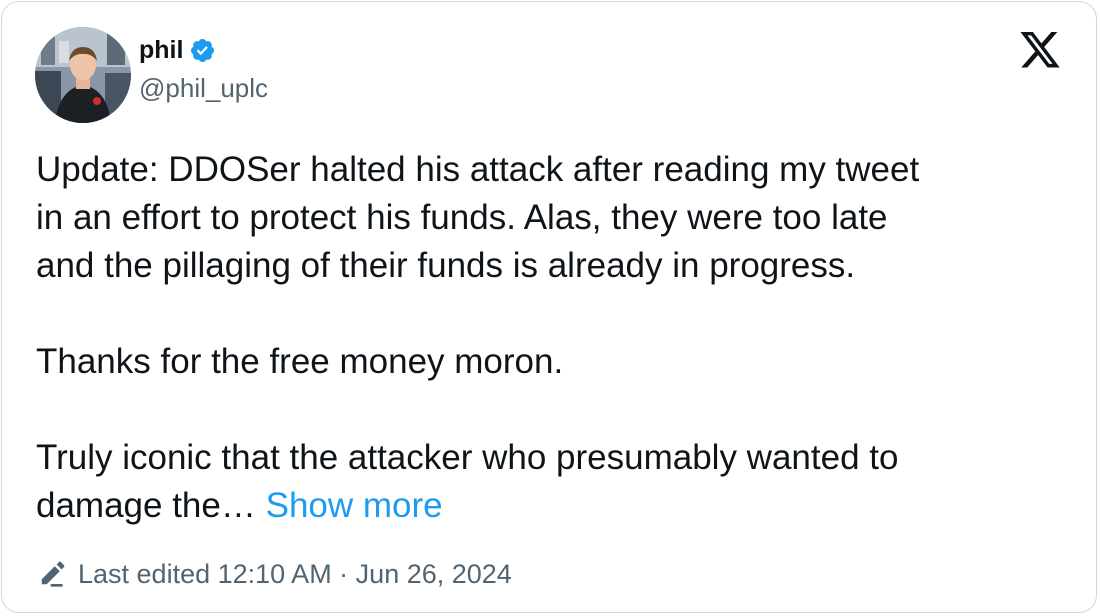 Image resolution: width=1100 pixels, height=616 pixels. What do you see at coordinates (52, 574) in the screenshot?
I see `pencil-icon` at bounding box center [52, 574].